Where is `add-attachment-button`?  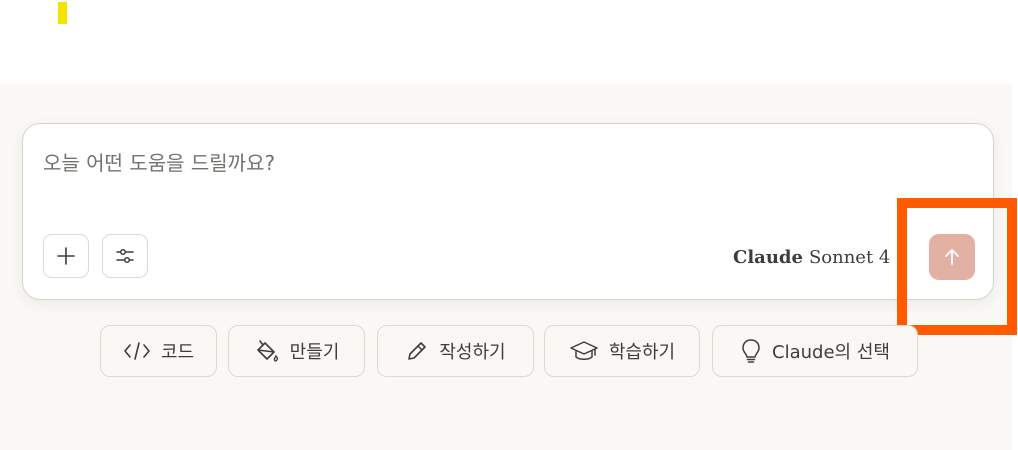
add-attachment-button is located at coordinates (66, 256).